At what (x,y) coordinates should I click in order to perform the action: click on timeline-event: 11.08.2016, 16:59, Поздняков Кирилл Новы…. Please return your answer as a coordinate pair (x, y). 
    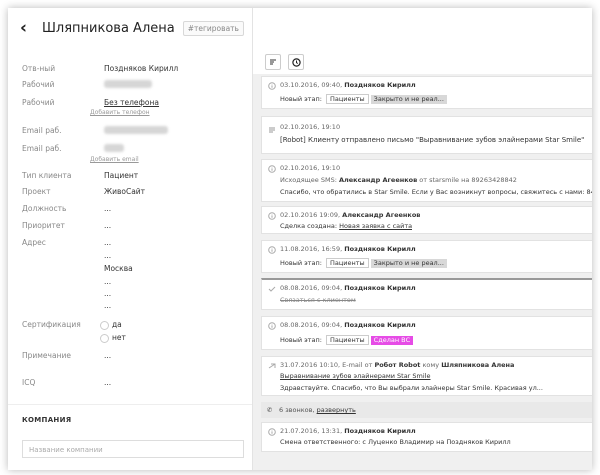
    Looking at the image, I should click on (426, 256).